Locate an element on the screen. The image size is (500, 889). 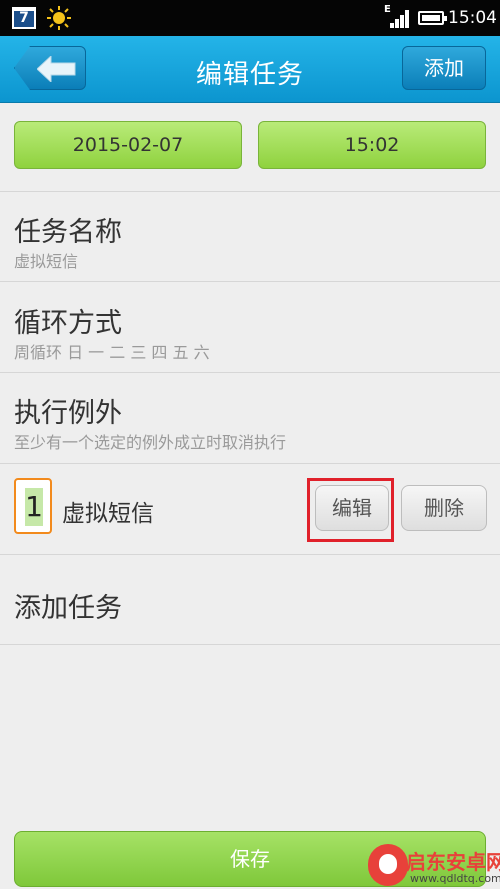
task-name-value: 虚拟短信 is located at coordinates (46, 261).